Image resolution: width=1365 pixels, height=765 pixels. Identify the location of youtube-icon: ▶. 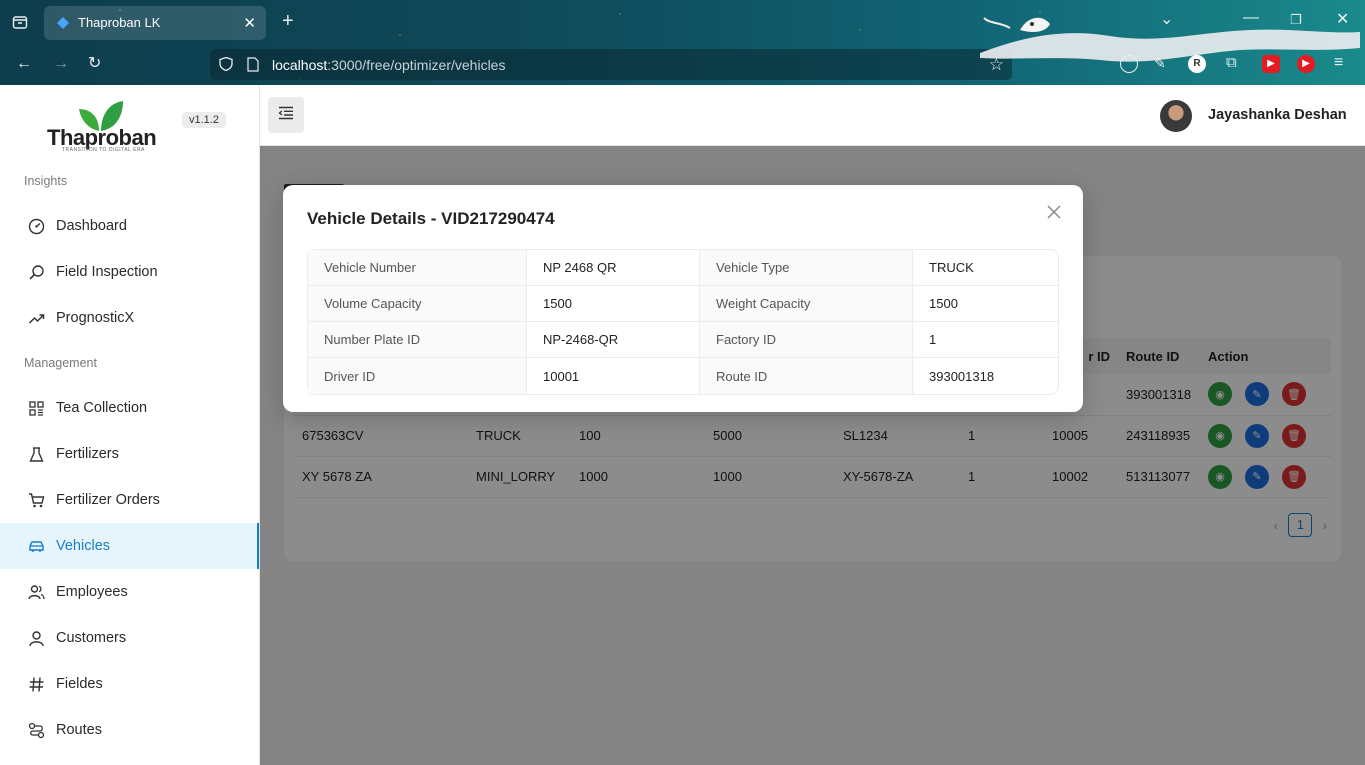
(1271, 64).